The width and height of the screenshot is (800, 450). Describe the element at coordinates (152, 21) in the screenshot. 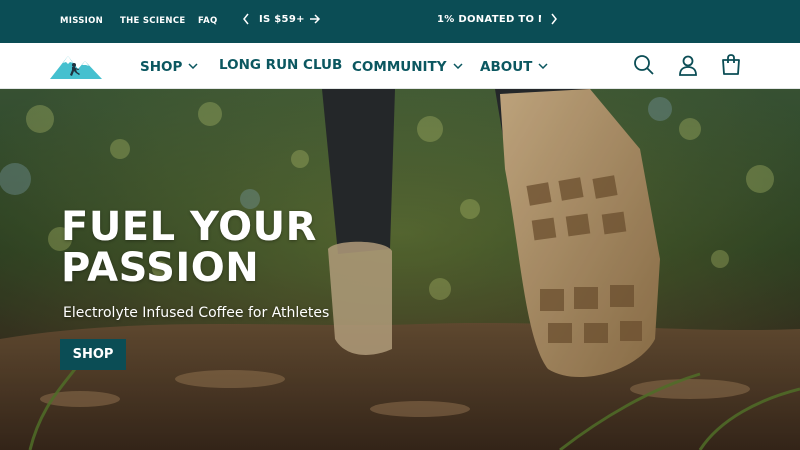

I see `the-science-link: THE SCIENCE` at that location.